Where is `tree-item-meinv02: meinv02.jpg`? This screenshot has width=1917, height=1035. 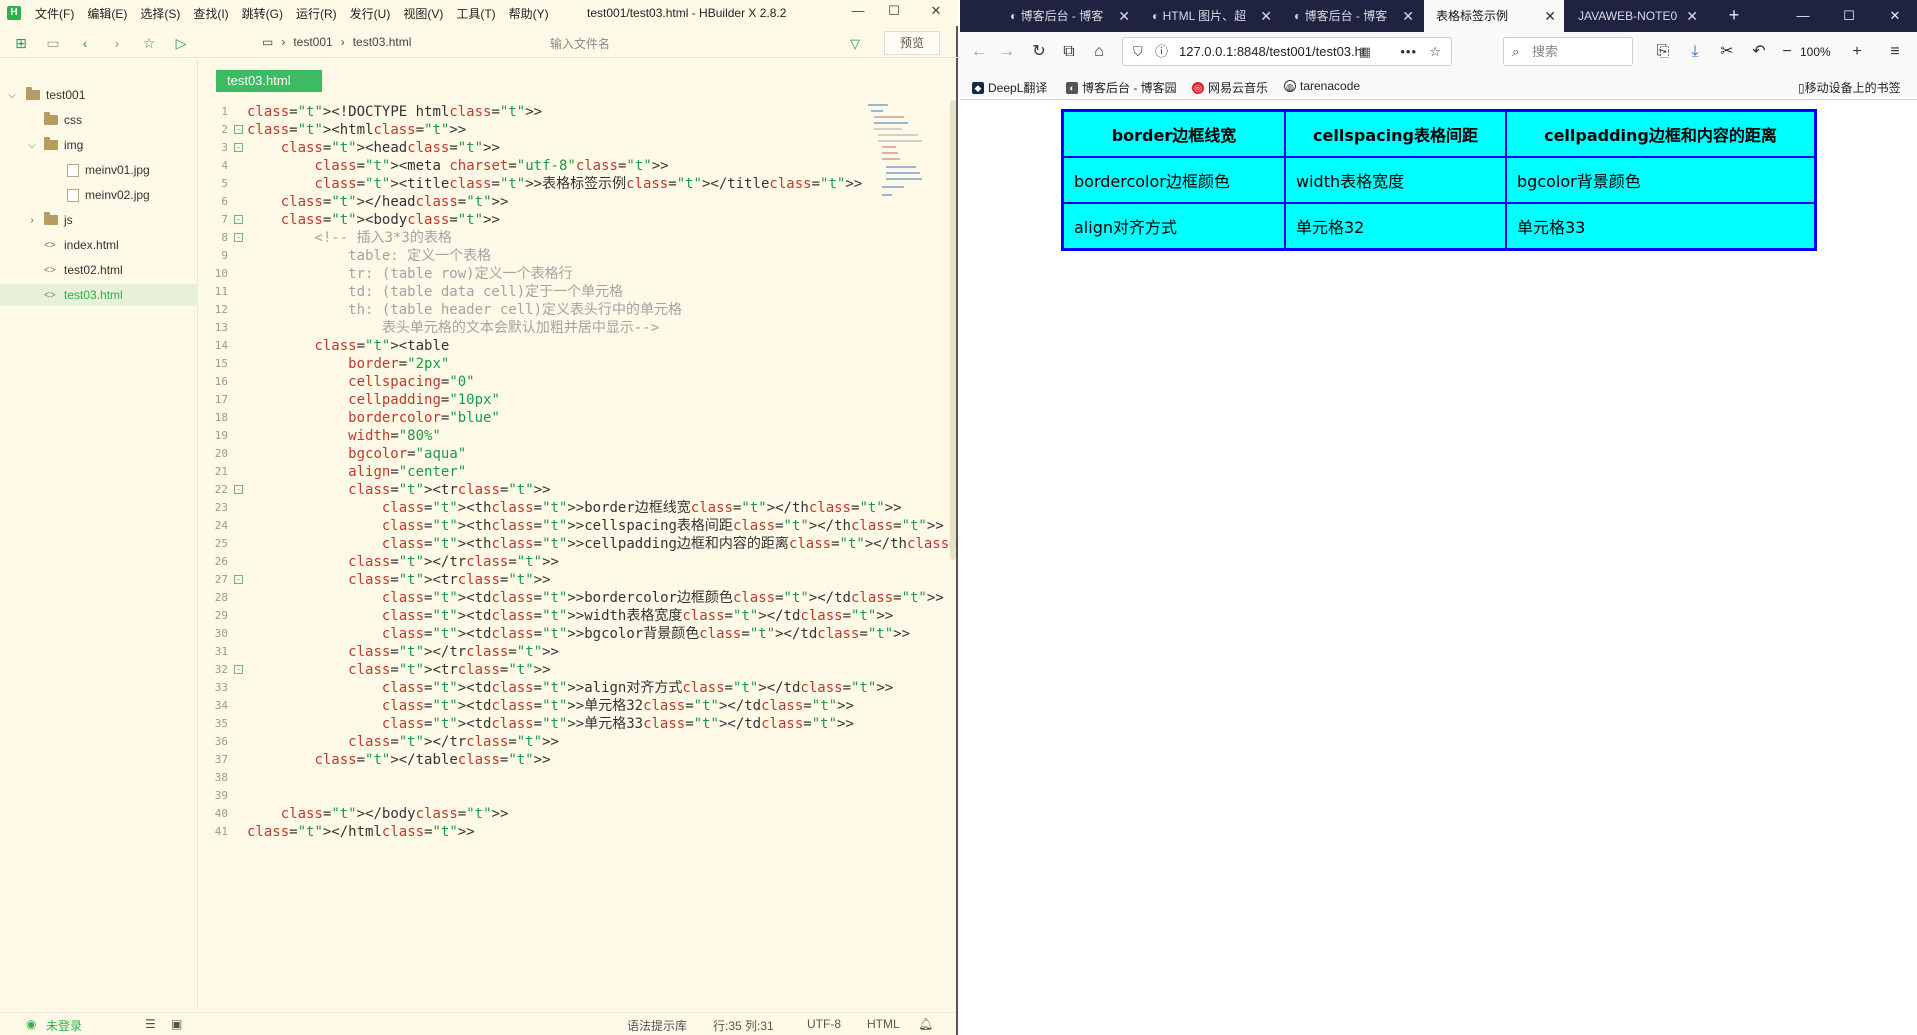 tree-item-meinv02: meinv02.jpg is located at coordinates (99, 195).